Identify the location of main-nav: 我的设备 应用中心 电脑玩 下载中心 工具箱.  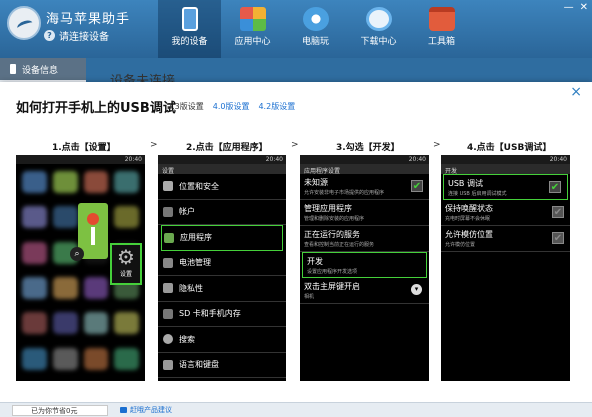
(315, 29).